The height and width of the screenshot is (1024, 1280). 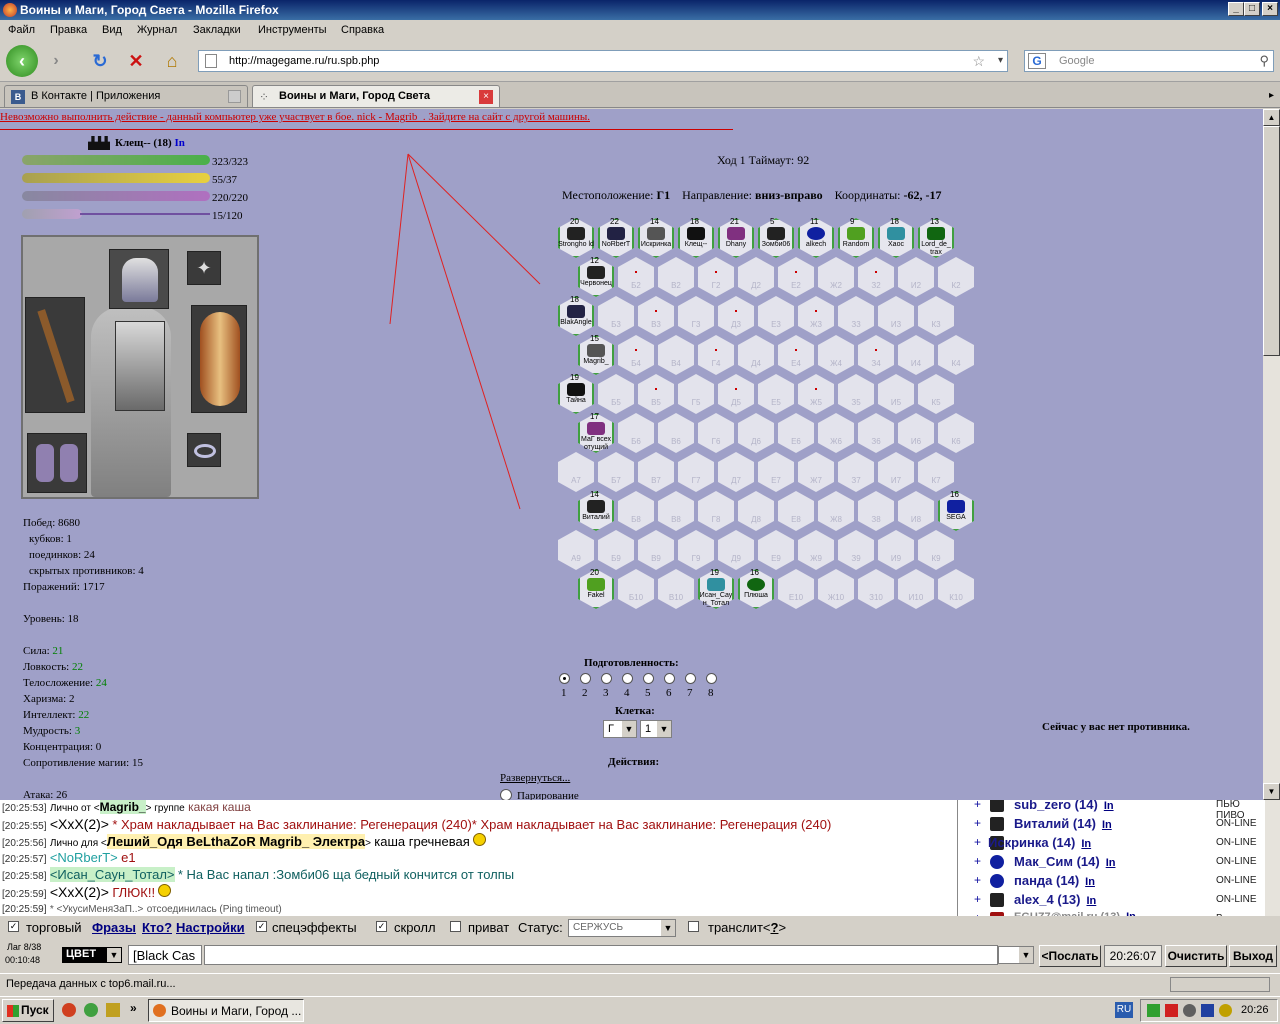 What do you see at coordinates (1271, 791) in the screenshot?
I see `scroll-down-icon: ▼` at bounding box center [1271, 791].